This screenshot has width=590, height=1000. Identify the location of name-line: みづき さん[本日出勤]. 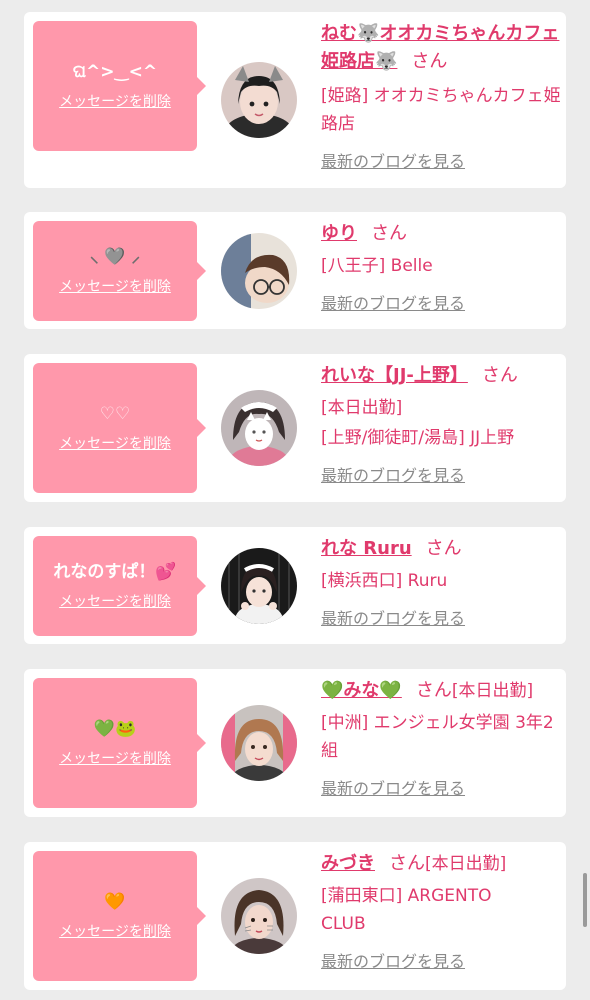
(441, 864).